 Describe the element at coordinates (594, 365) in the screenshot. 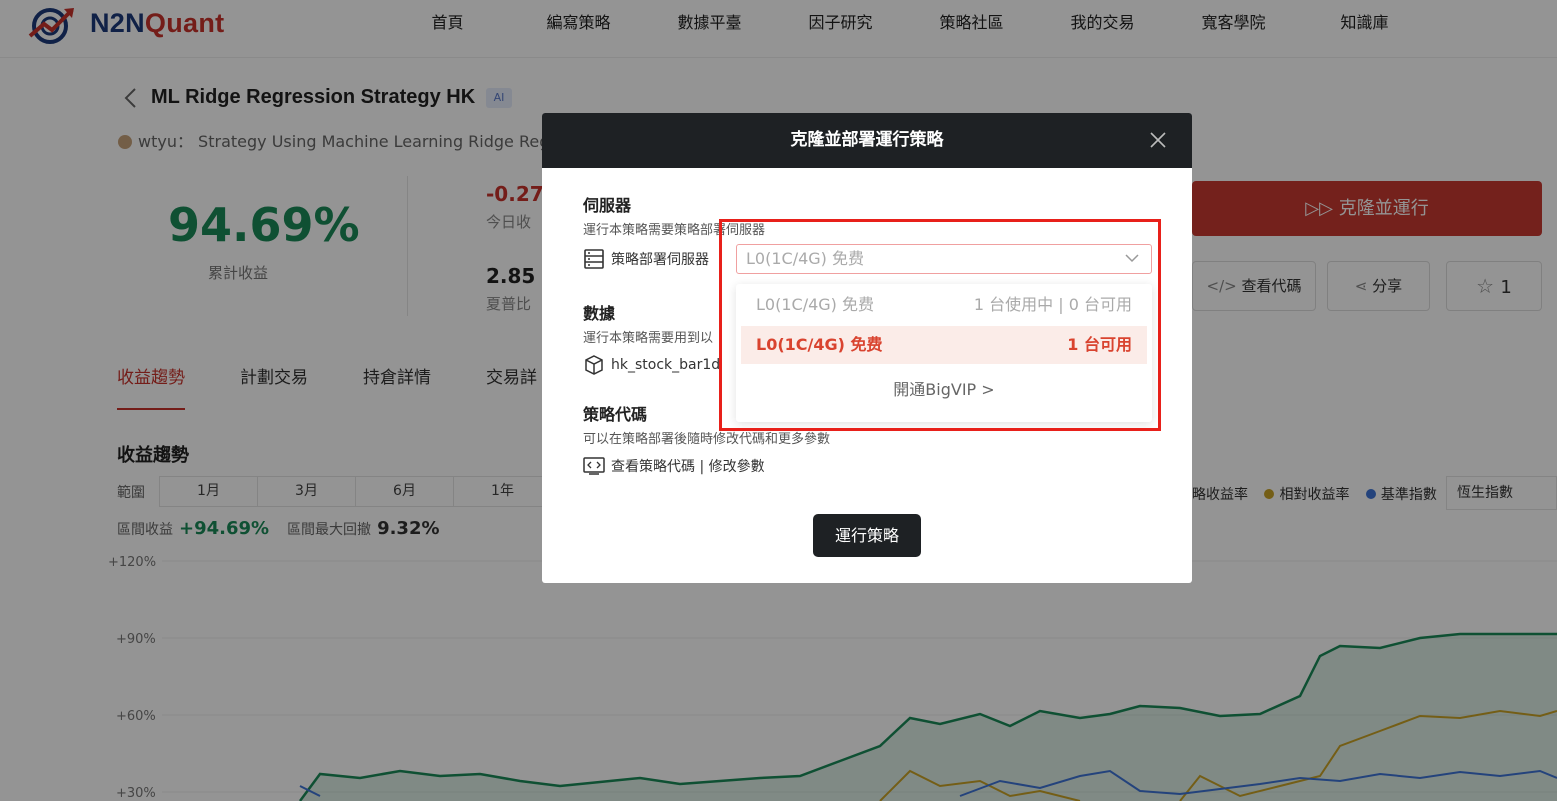

I see `cube-icon` at that location.